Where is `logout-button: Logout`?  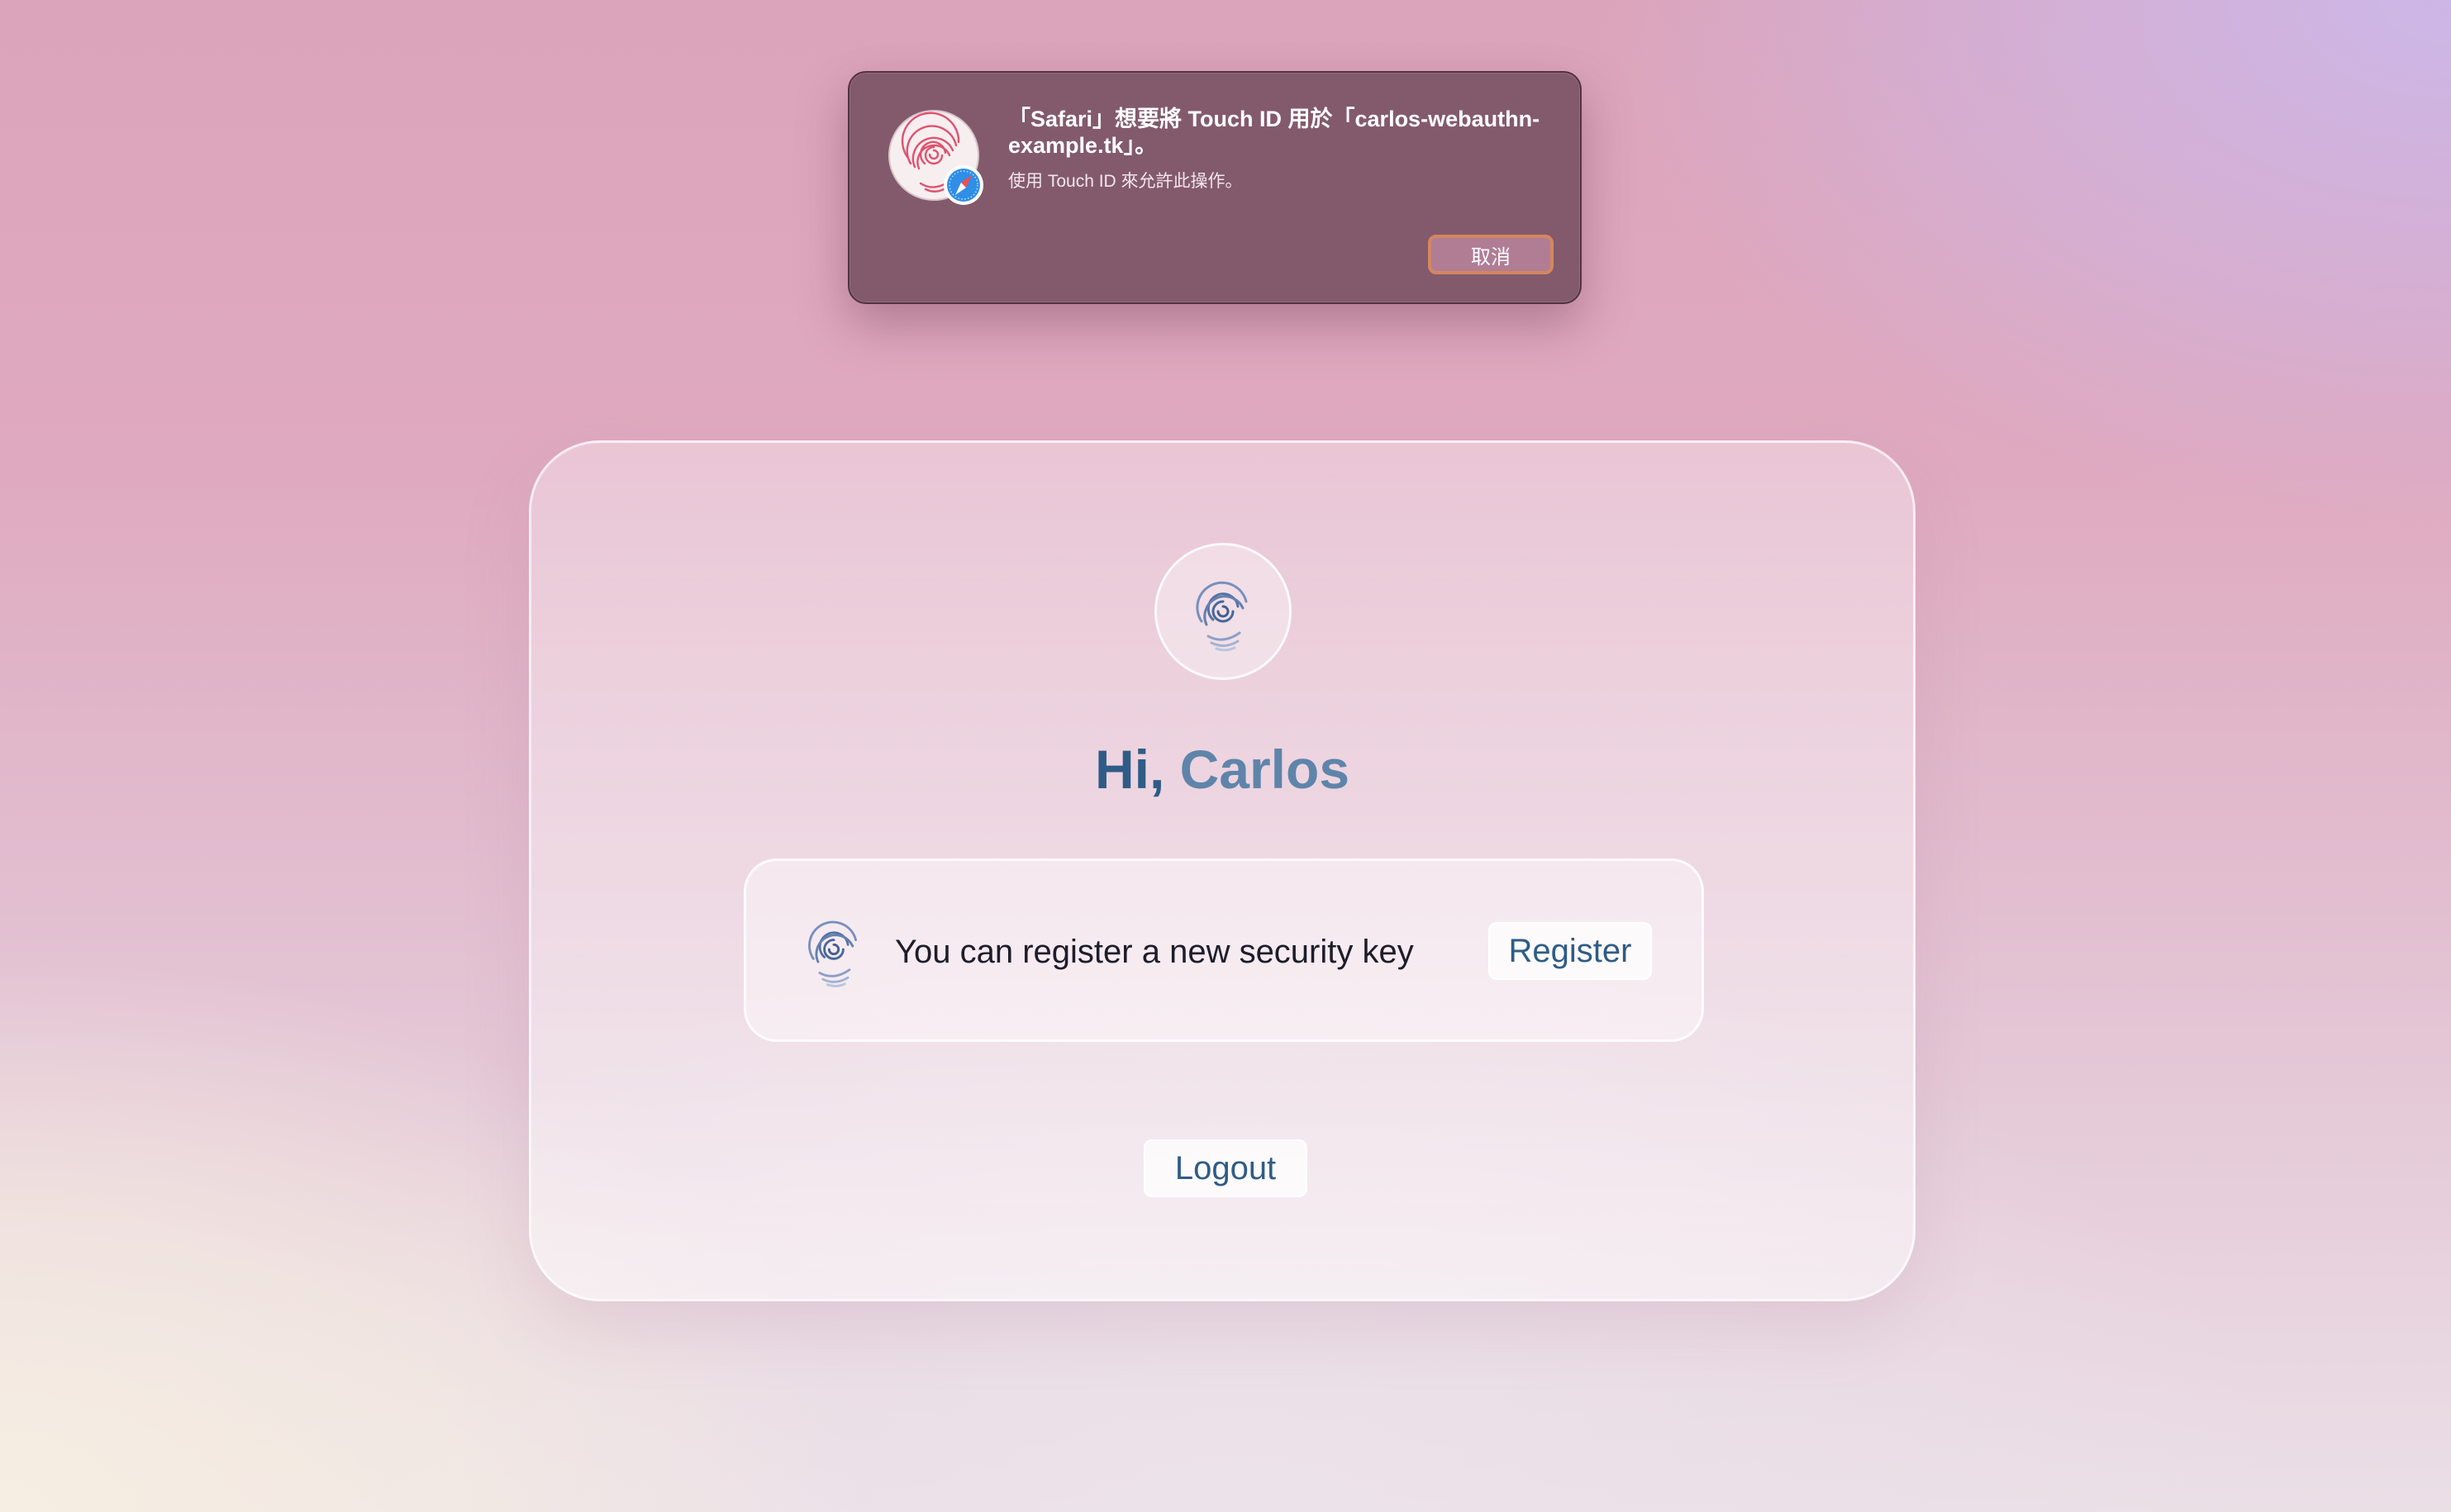
logout-button: Logout is located at coordinates (1225, 1168).